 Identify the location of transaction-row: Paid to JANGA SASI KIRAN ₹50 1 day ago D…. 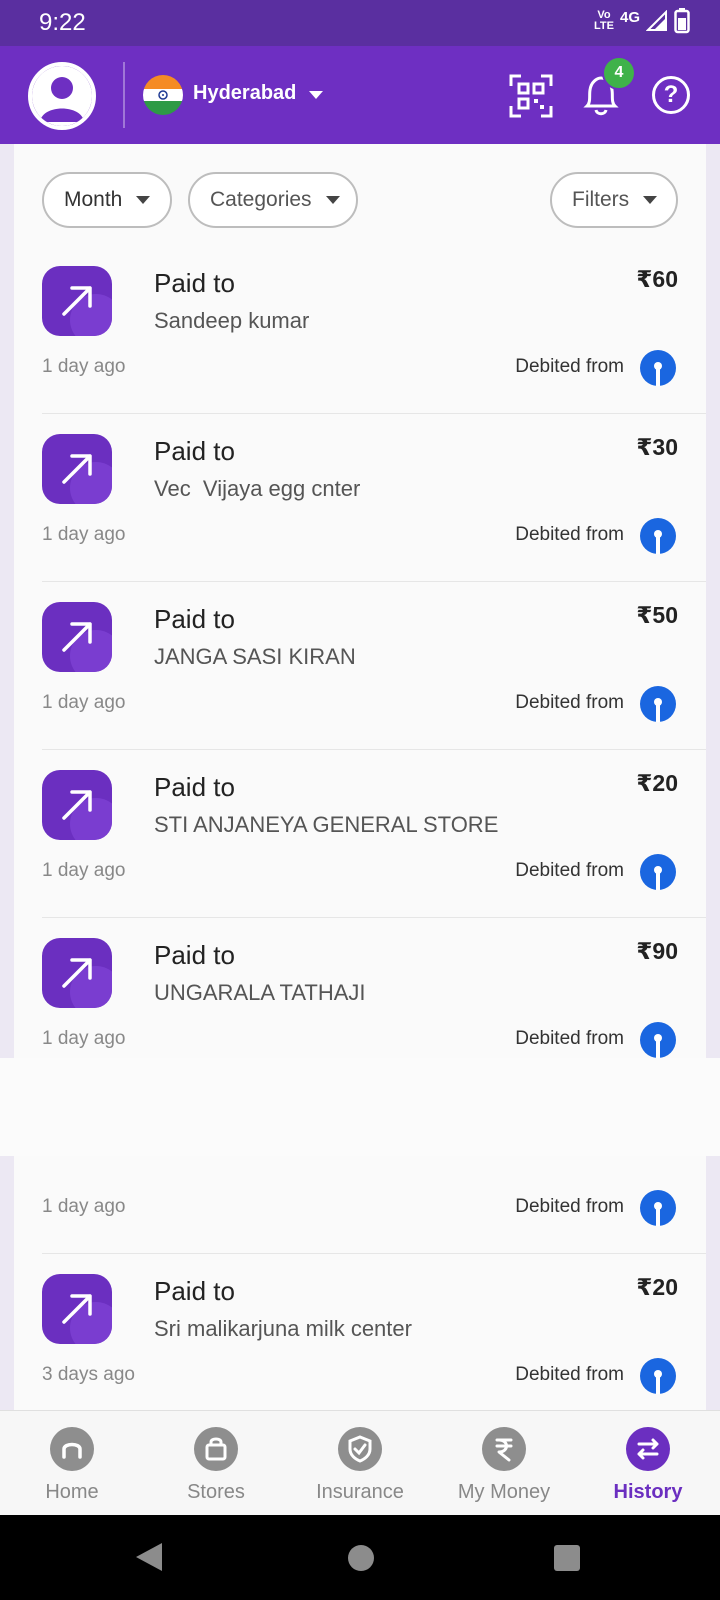
(374, 666).